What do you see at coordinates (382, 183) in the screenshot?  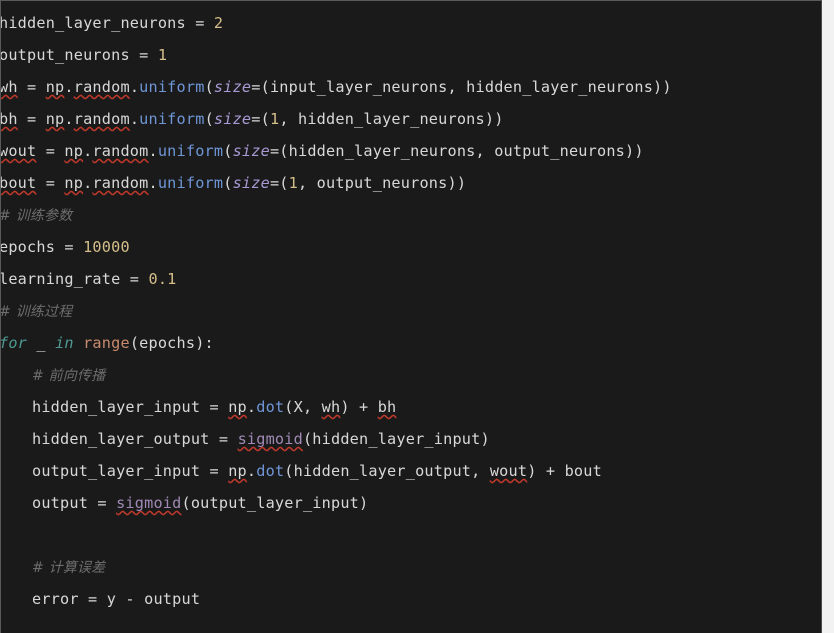 I see `code-token: , output_neurons))` at bounding box center [382, 183].